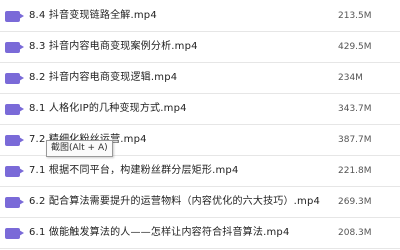  I want to click on file-row: 6.1 做能触发算法的人——怎样让内容符合抖音算法.mp4 208.3M, so click(200, 233).